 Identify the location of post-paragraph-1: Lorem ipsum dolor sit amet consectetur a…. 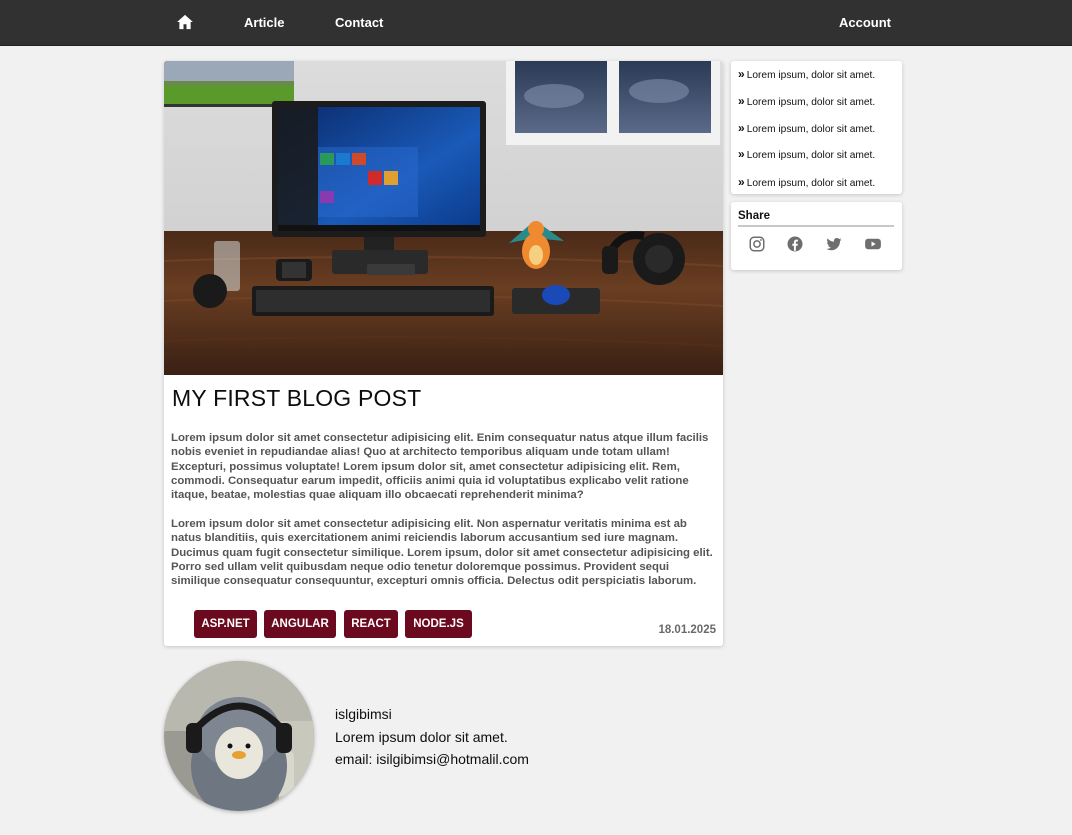
(440, 467).